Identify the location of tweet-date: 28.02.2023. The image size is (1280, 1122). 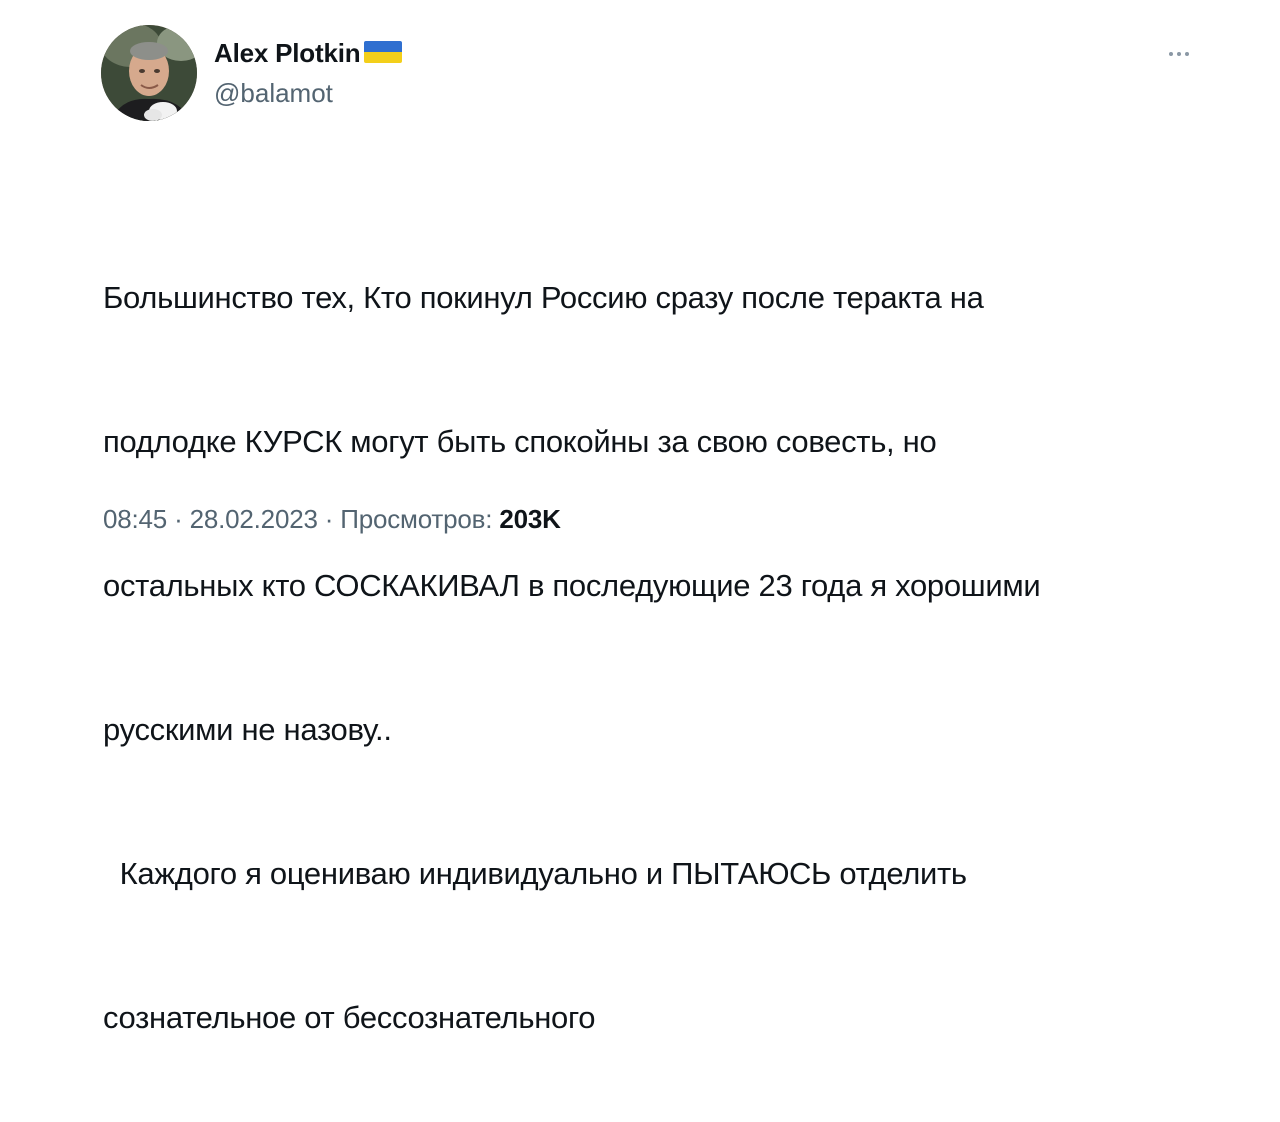
(254, 519).